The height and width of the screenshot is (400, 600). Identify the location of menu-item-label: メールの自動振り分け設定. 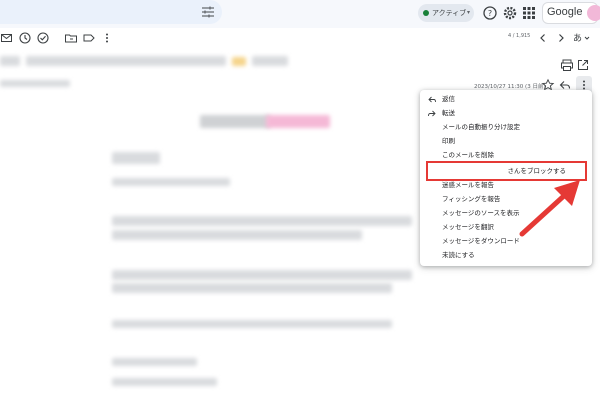
(481, 127).